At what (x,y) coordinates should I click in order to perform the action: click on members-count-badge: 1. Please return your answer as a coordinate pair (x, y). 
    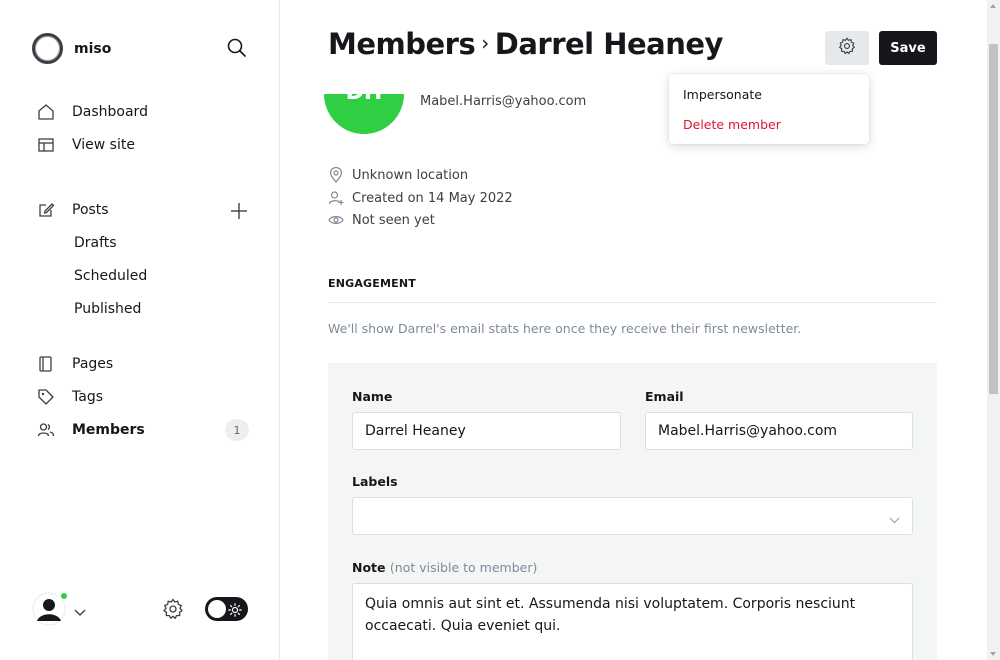
    Looking at the image, I should click on (237, 430).